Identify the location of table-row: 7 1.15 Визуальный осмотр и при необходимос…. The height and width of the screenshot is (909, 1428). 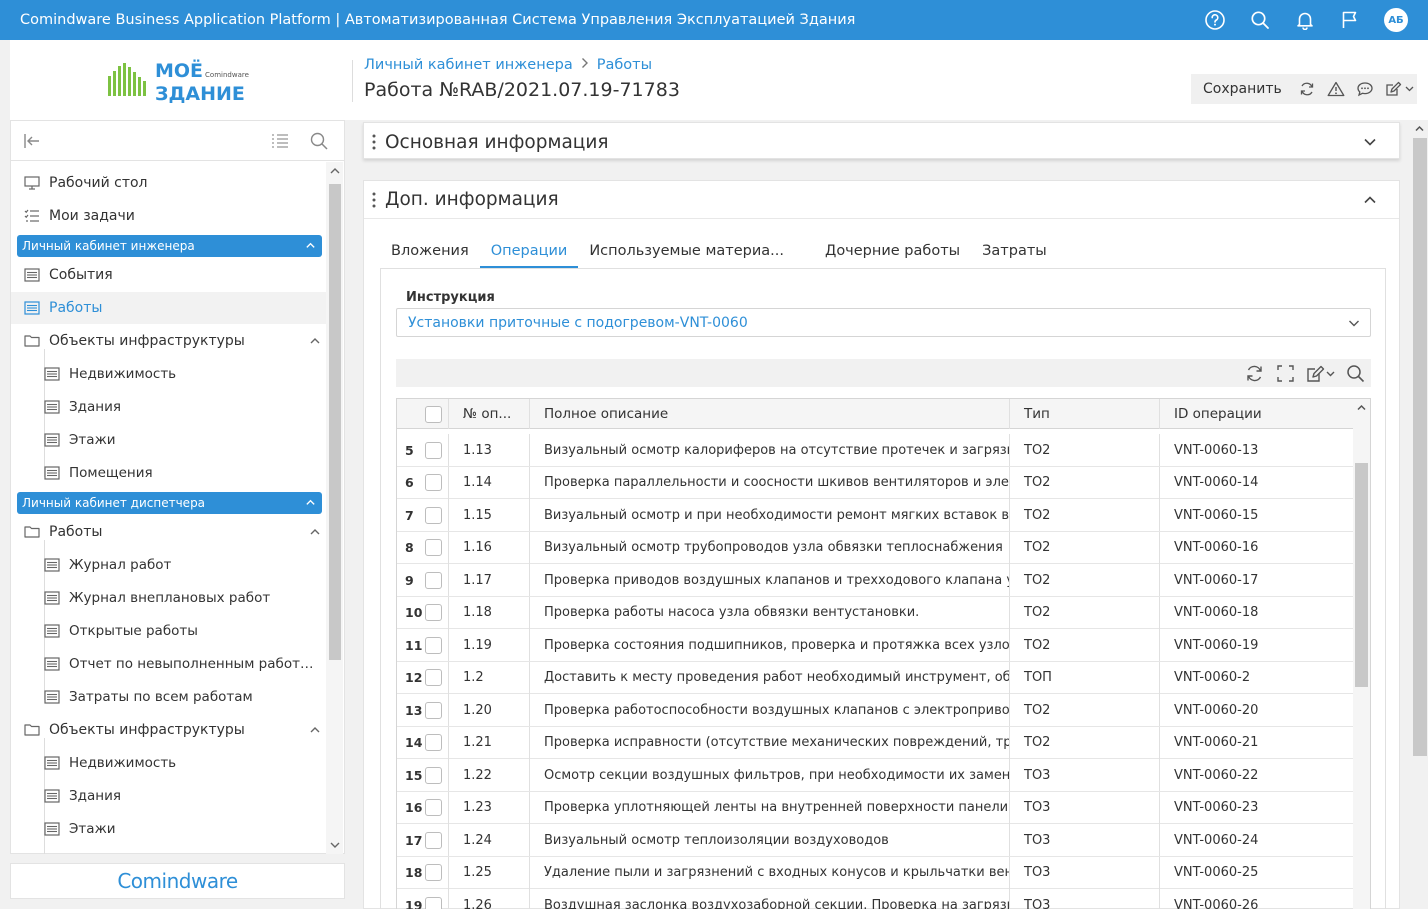
(876, 515).